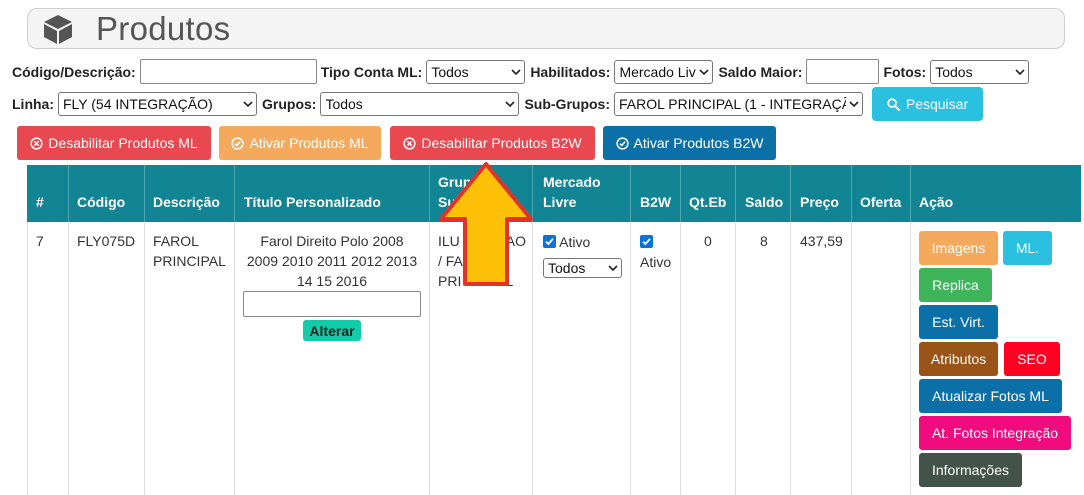 Image resolution: width=1084 pixels, height=495 pixels. Describe the element at coordinates (189, 251) in the screenshot. I see `row-descricao: FAROL PRINCIPAL` at that location.